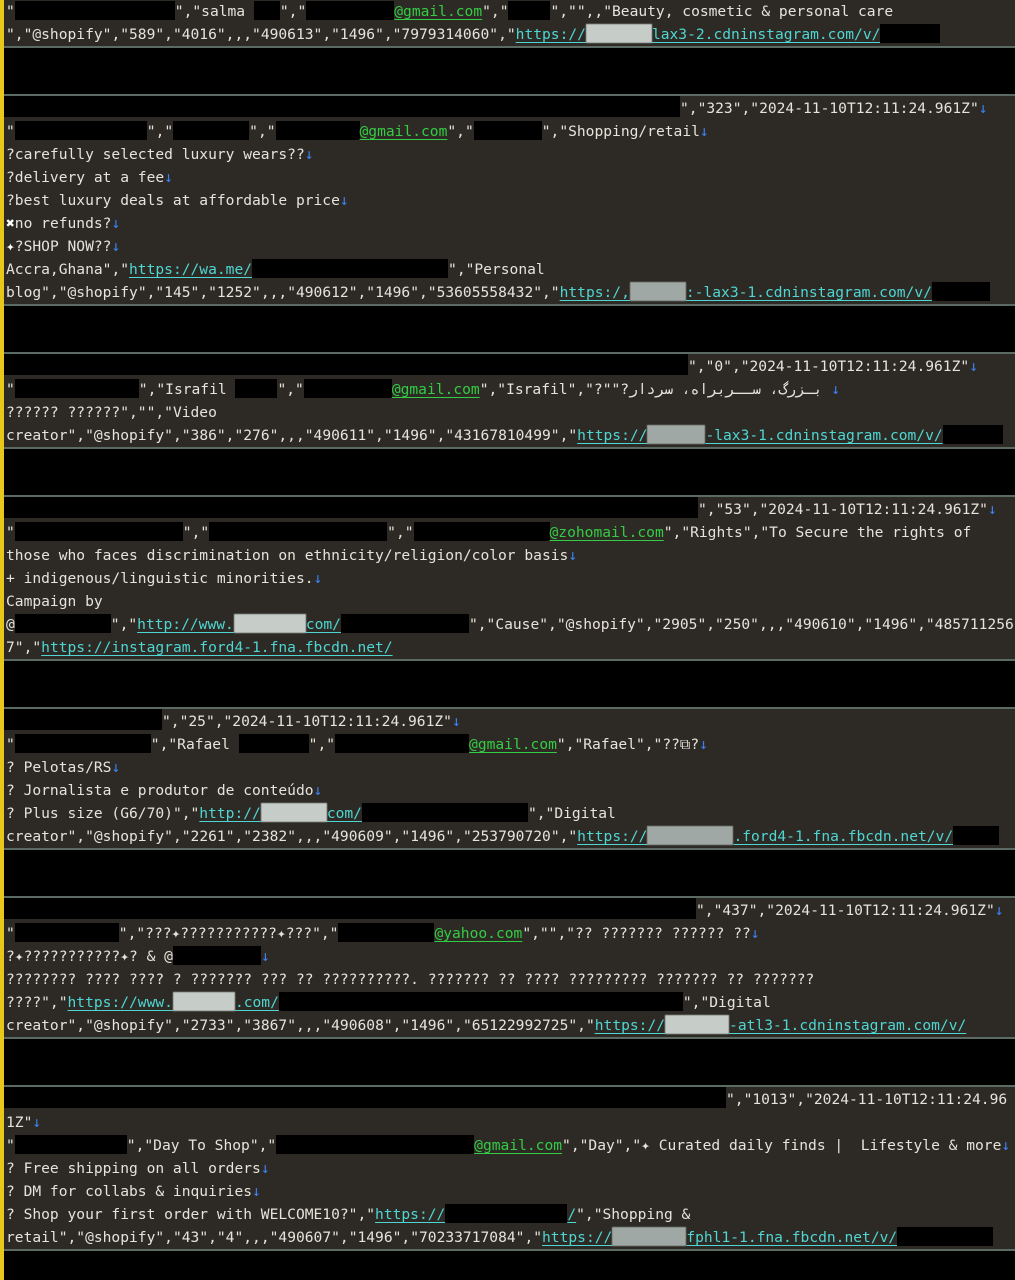 The image size is (1015, 1280). What do you see at coordinates (177, 292) in the screenshot?
I see `record-2-count-a: 145` at bounding box center [177, 292].